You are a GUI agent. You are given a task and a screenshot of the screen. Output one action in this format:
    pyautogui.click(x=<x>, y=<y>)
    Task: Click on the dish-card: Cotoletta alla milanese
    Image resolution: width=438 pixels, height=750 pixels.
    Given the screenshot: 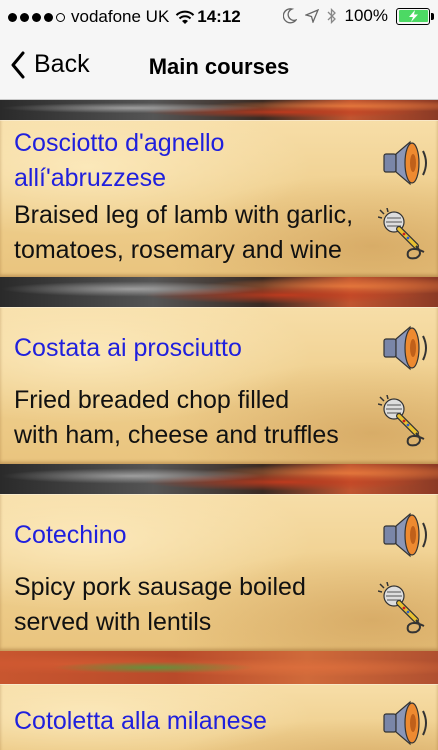 What is the action you would take?
    pyautogui.click(x=219, y=717)
    